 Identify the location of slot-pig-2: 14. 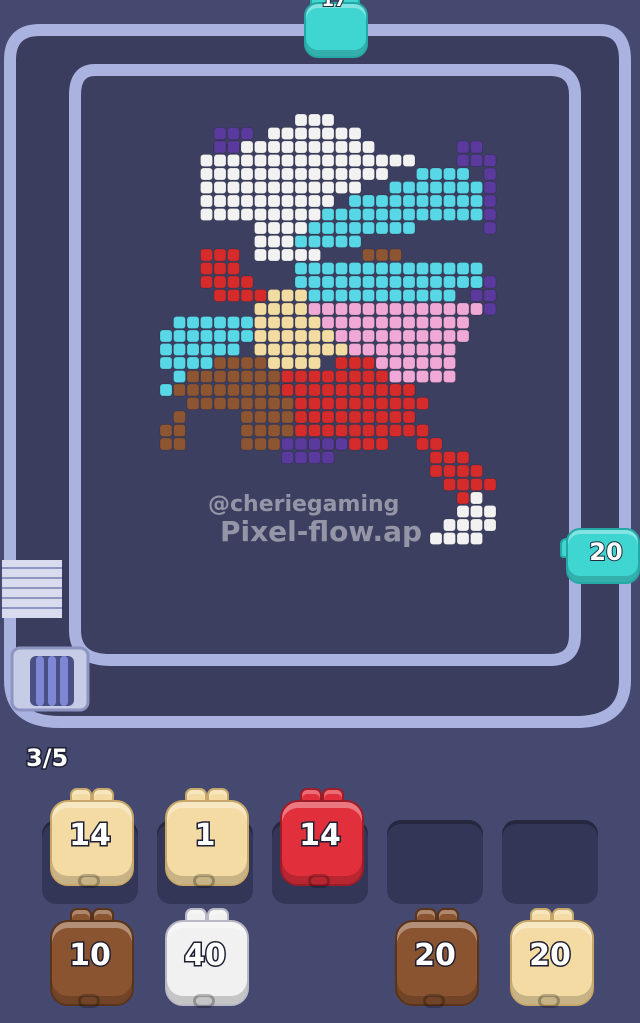
(322, 840).